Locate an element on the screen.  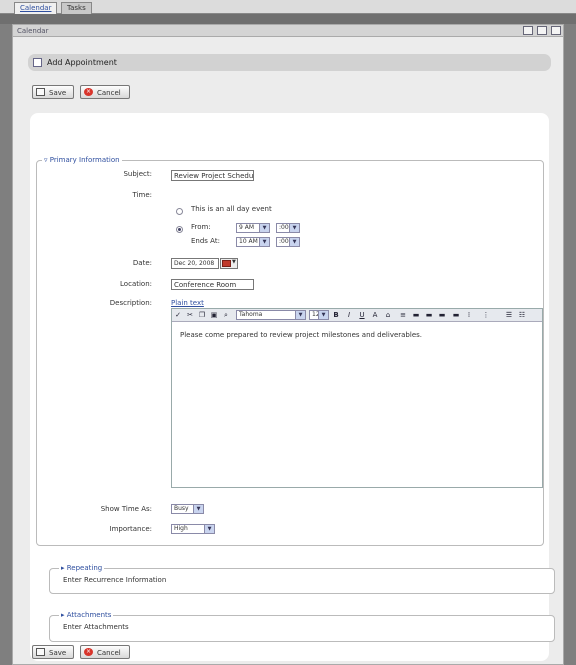
font-size-select: 12 ▼ is located at coordinates (319, 315).